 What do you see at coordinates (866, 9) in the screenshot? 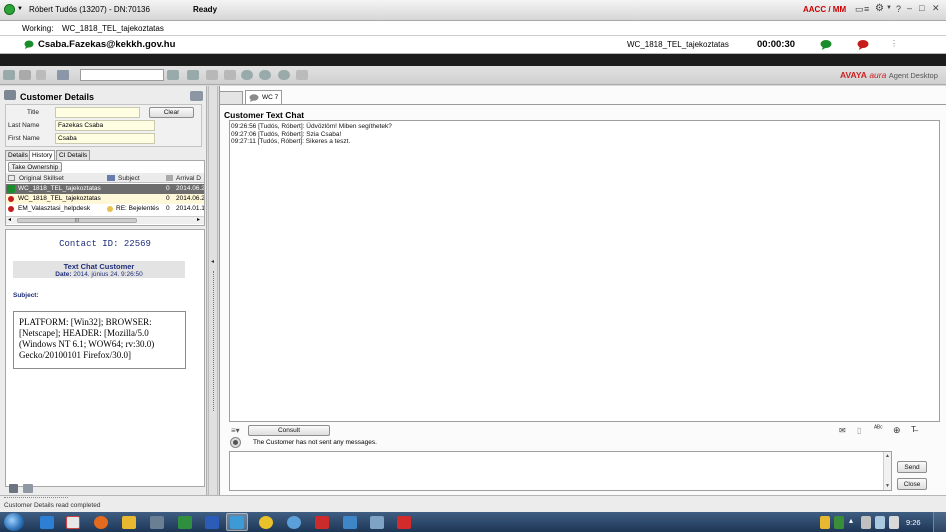
I see `menu-icon: ≡` at bounding box center [866, 9].